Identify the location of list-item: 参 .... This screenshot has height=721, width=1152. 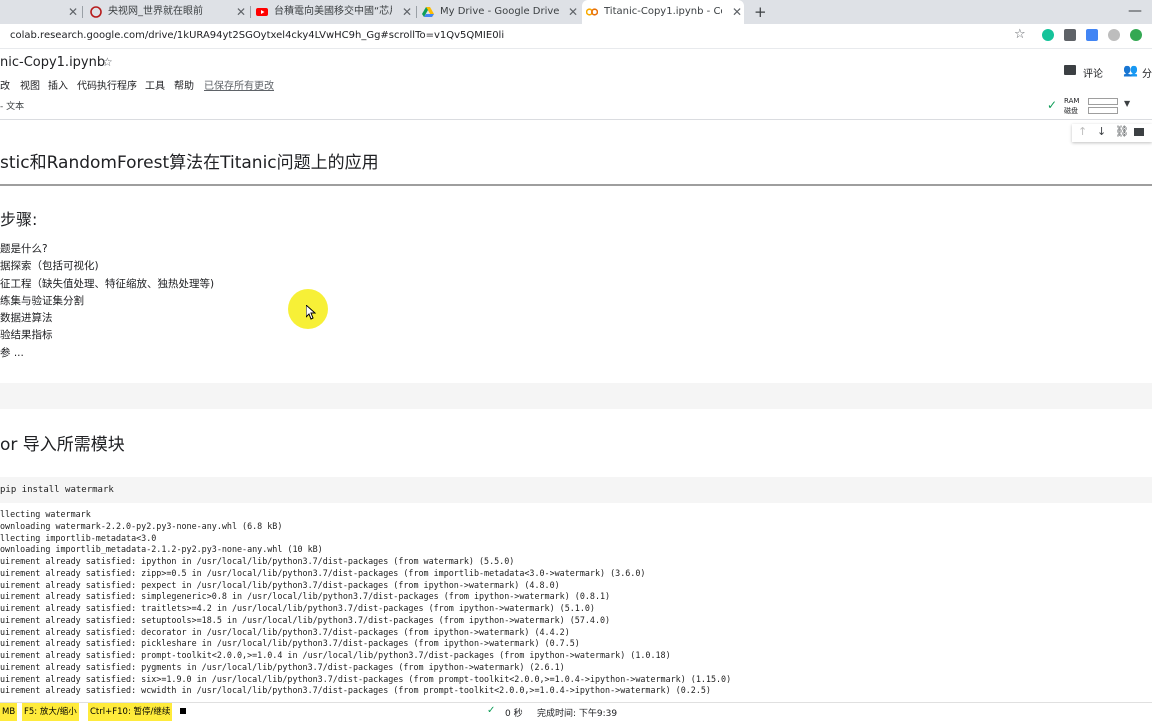
(12, 353).